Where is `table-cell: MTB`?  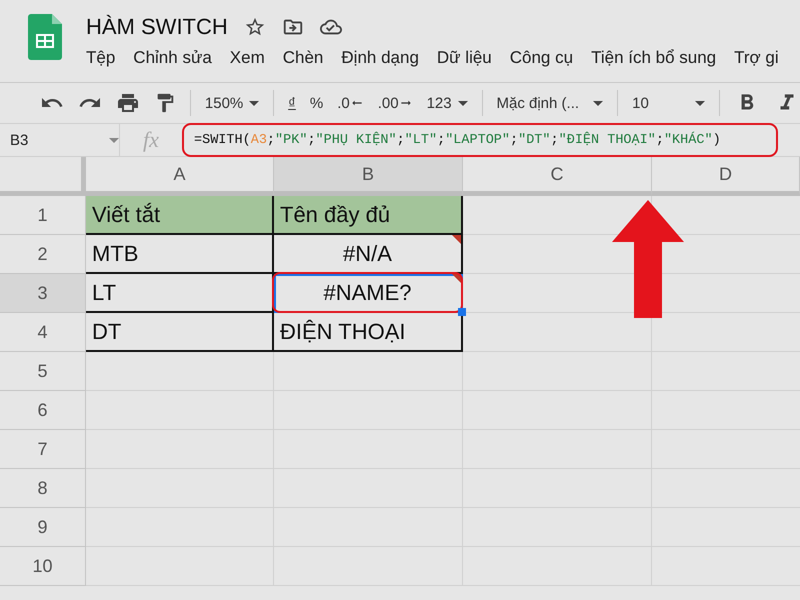
table-cell: MTB is located at coordinates (180, 254).